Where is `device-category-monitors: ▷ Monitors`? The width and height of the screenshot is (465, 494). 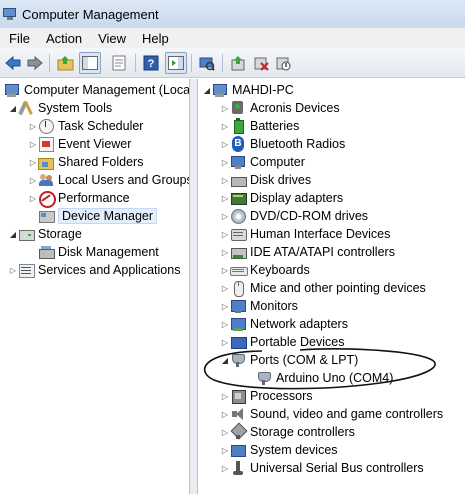 device-category-monitors: ▷ Monitors is located at coordinates (259, 306).